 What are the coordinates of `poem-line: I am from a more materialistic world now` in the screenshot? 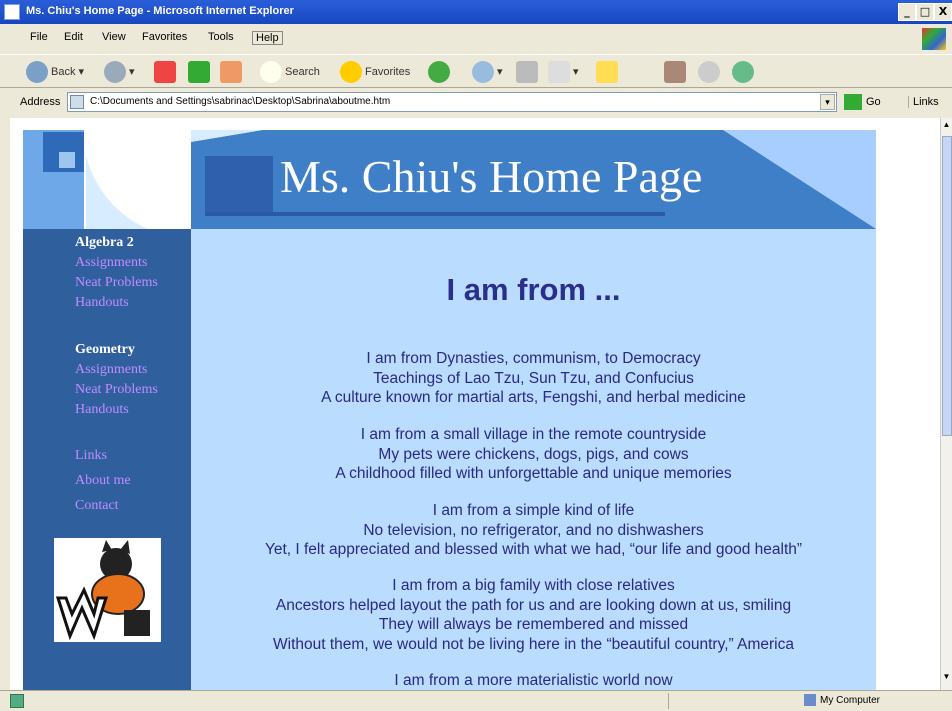 It's located at (533, 680).